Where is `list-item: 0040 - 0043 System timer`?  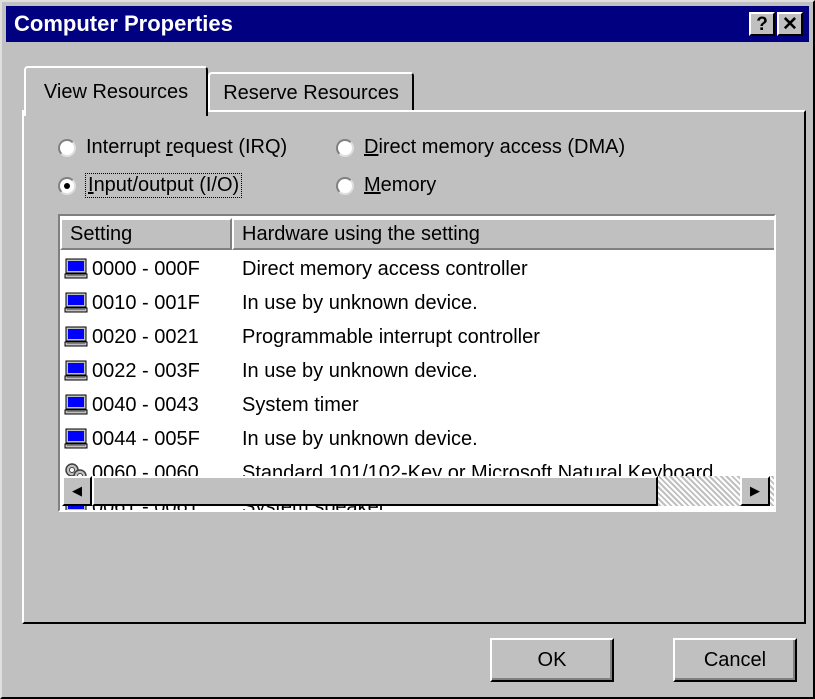 list-item: 0040 - 0043 System timer is located at coordinates (400, 405).